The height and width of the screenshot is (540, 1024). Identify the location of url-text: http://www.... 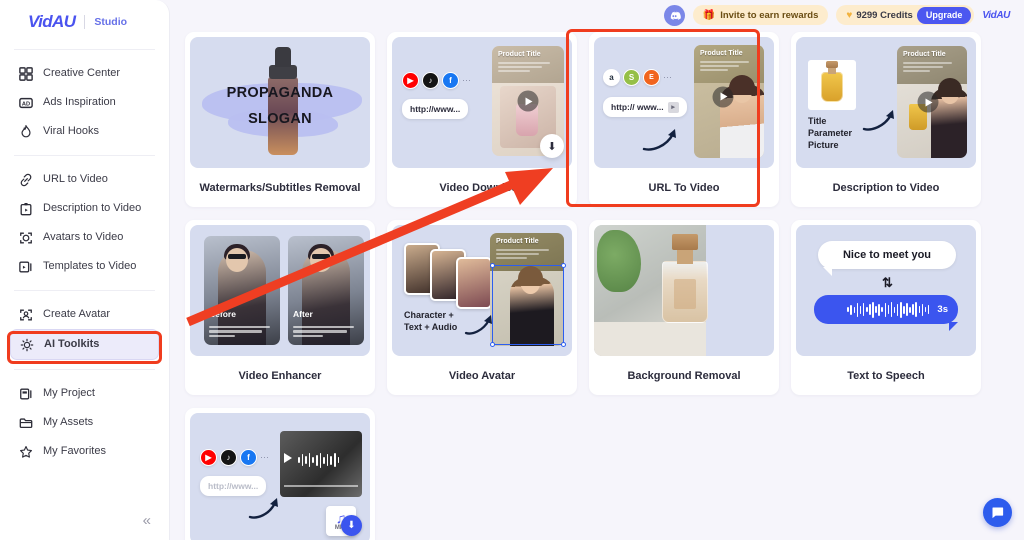
(435, 109).